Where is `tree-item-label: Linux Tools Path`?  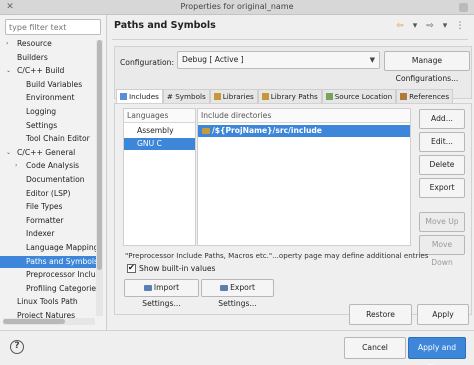 tree-item-label: Linux Tools Path is located at coordinates (47, 302).